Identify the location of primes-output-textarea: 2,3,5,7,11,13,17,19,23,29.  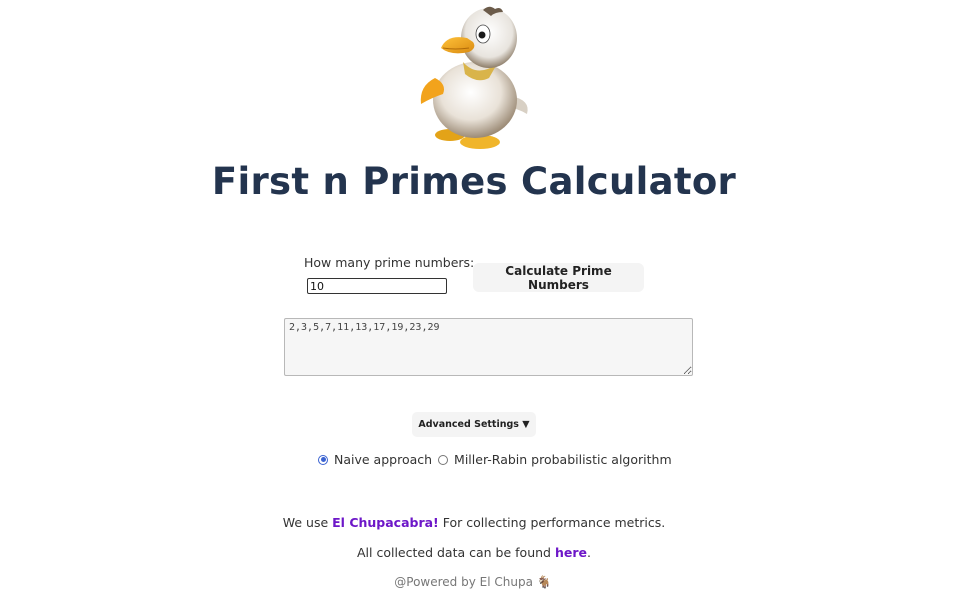
(488, 347).